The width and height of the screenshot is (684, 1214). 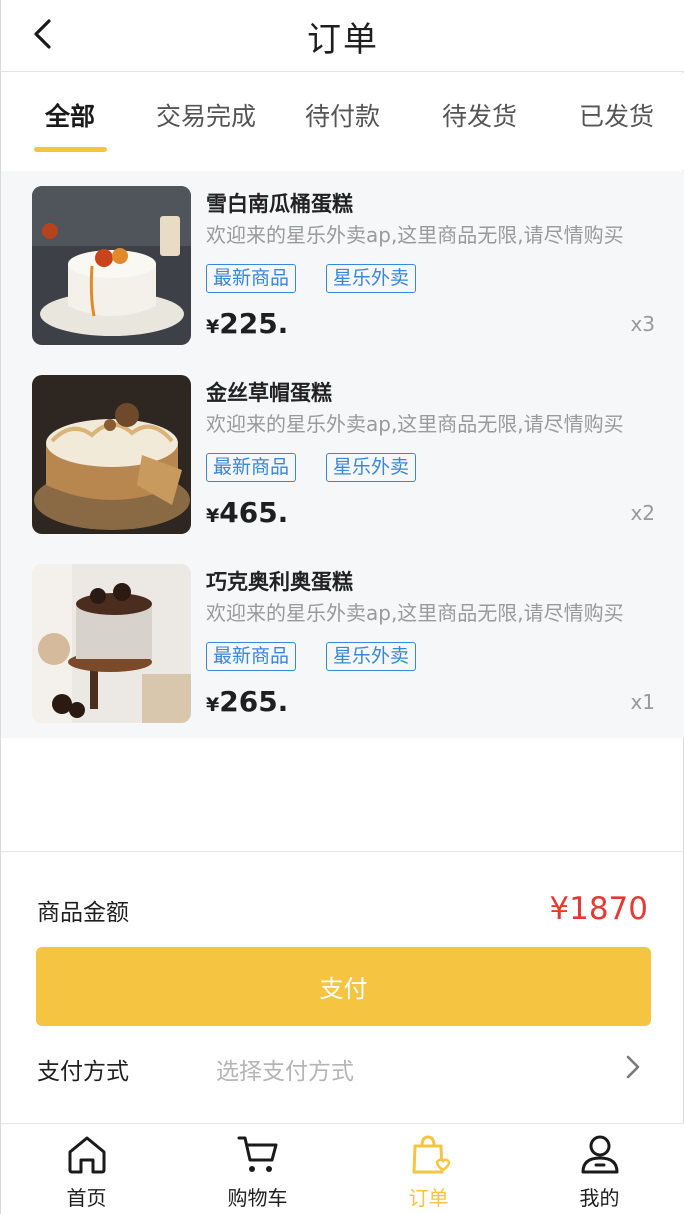 What do you see at coordinates (83, 1072) in the screenshot?
I see `payment-method-label: 支付方式` at bounding box center [83, 1072].